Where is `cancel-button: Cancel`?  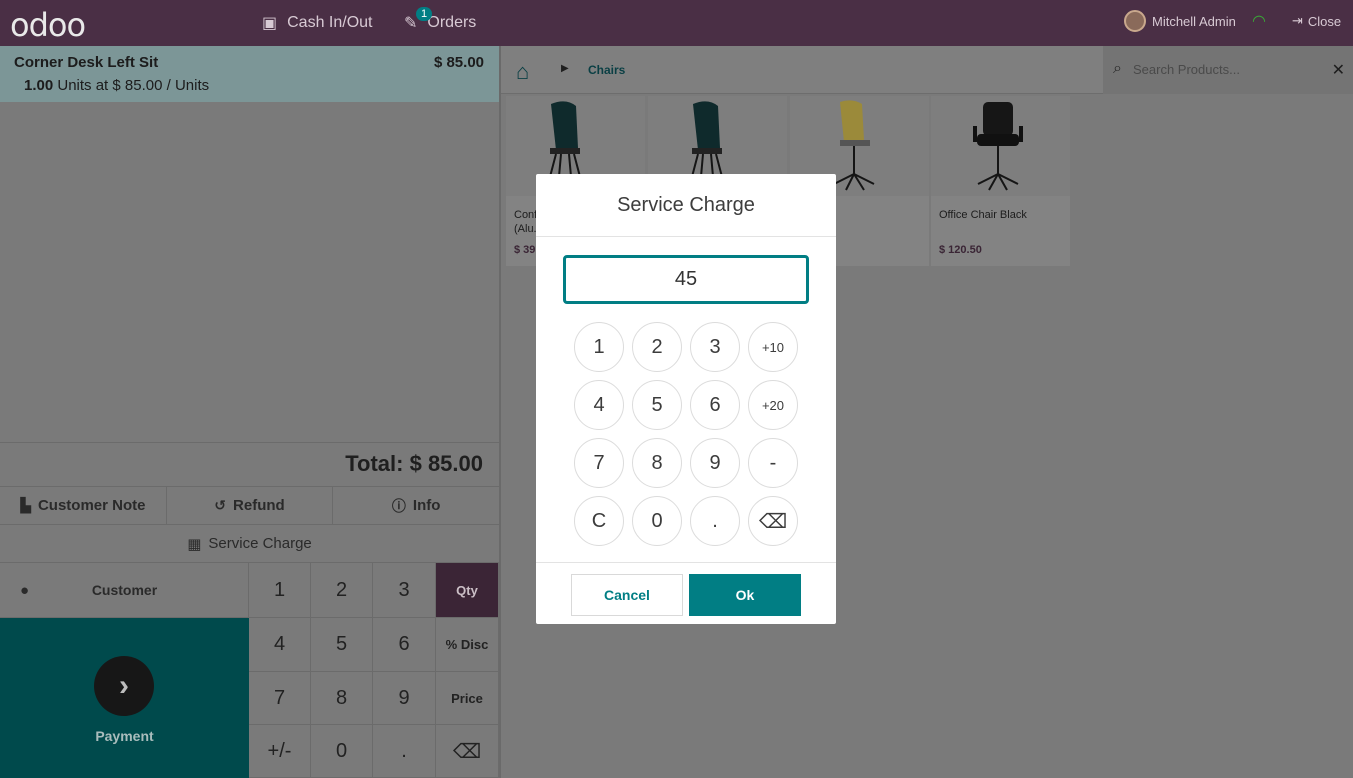
cancel-button: Cancel is located at coordinates (627, 595).